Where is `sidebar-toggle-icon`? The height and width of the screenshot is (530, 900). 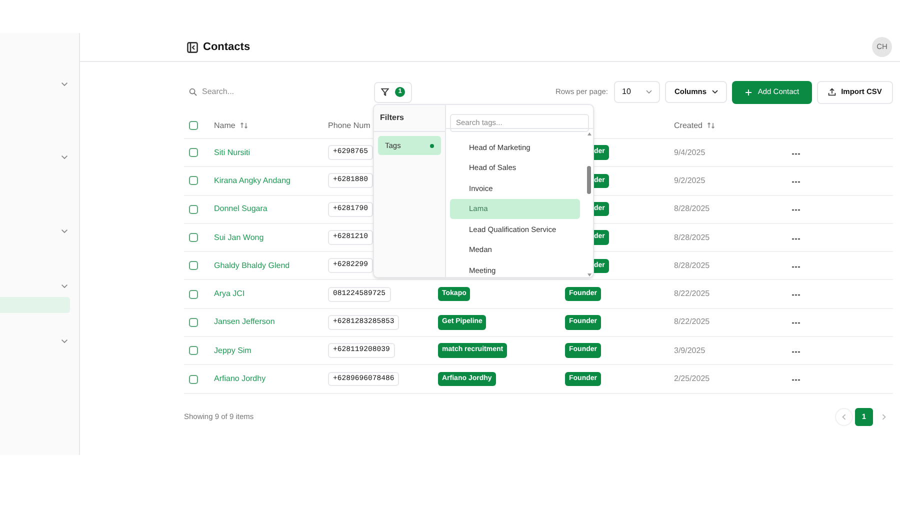 sidebar-toggle-icon is located at coordinates (192, 47).